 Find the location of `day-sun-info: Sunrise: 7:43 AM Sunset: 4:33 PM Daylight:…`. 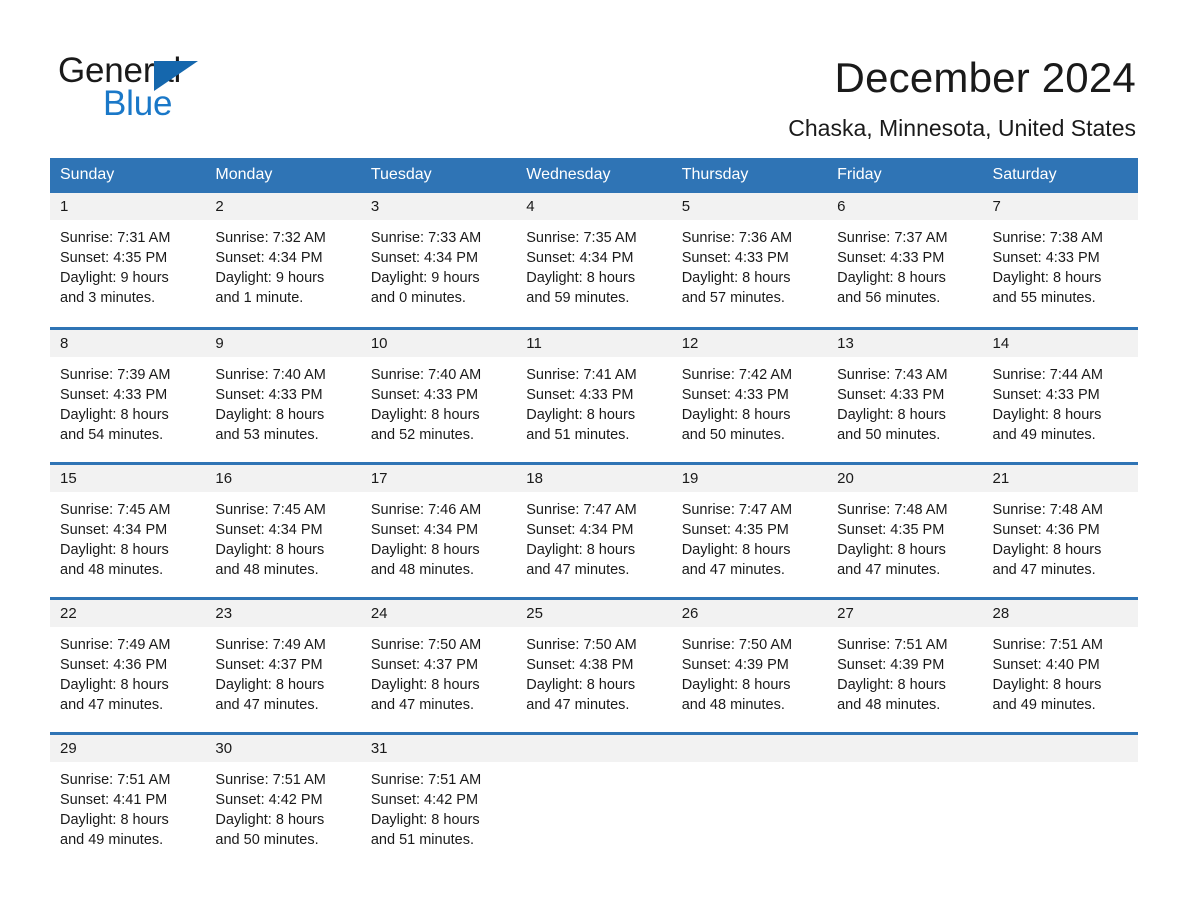

day-sun-info: Sunrise: 7:43 AM Sunset: 4:33 PM Daylight:… is located at coordinates (904, 401).